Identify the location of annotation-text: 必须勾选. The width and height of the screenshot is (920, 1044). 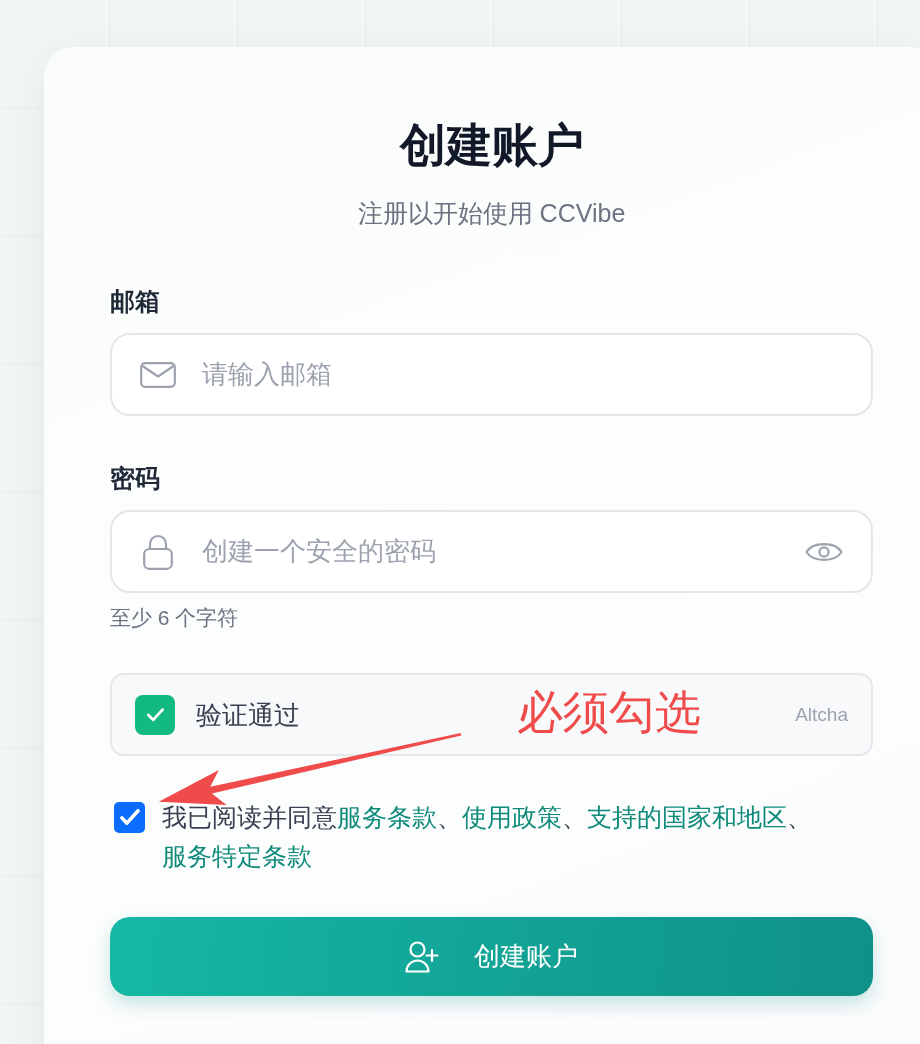
(609, 712).